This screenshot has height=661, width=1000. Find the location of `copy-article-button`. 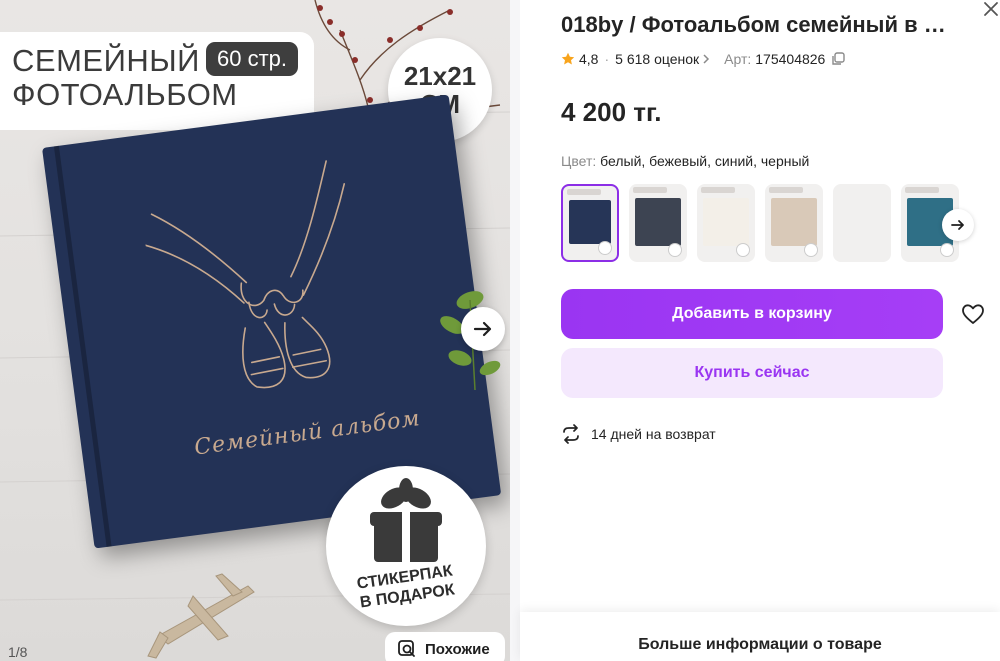

copy-article-button is located at coordinates (838, 59).